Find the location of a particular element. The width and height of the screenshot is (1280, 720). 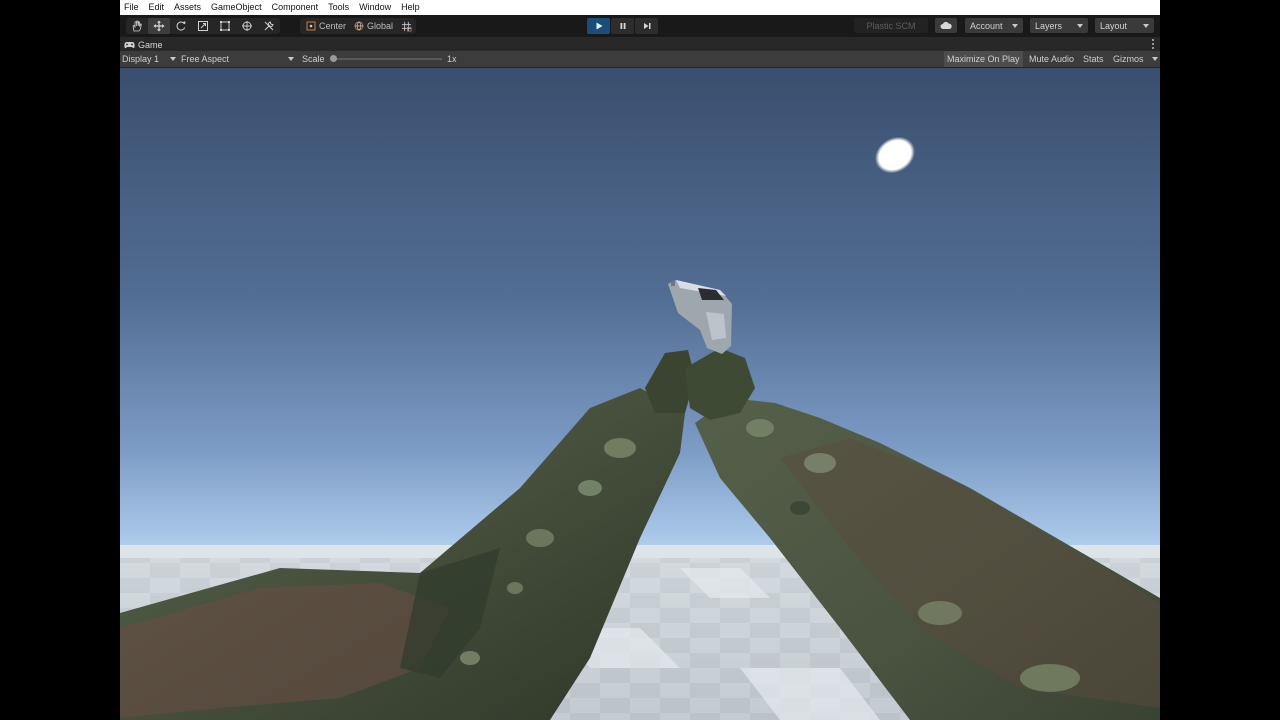

scale-label: Scale is located at coordinates (313, 59).